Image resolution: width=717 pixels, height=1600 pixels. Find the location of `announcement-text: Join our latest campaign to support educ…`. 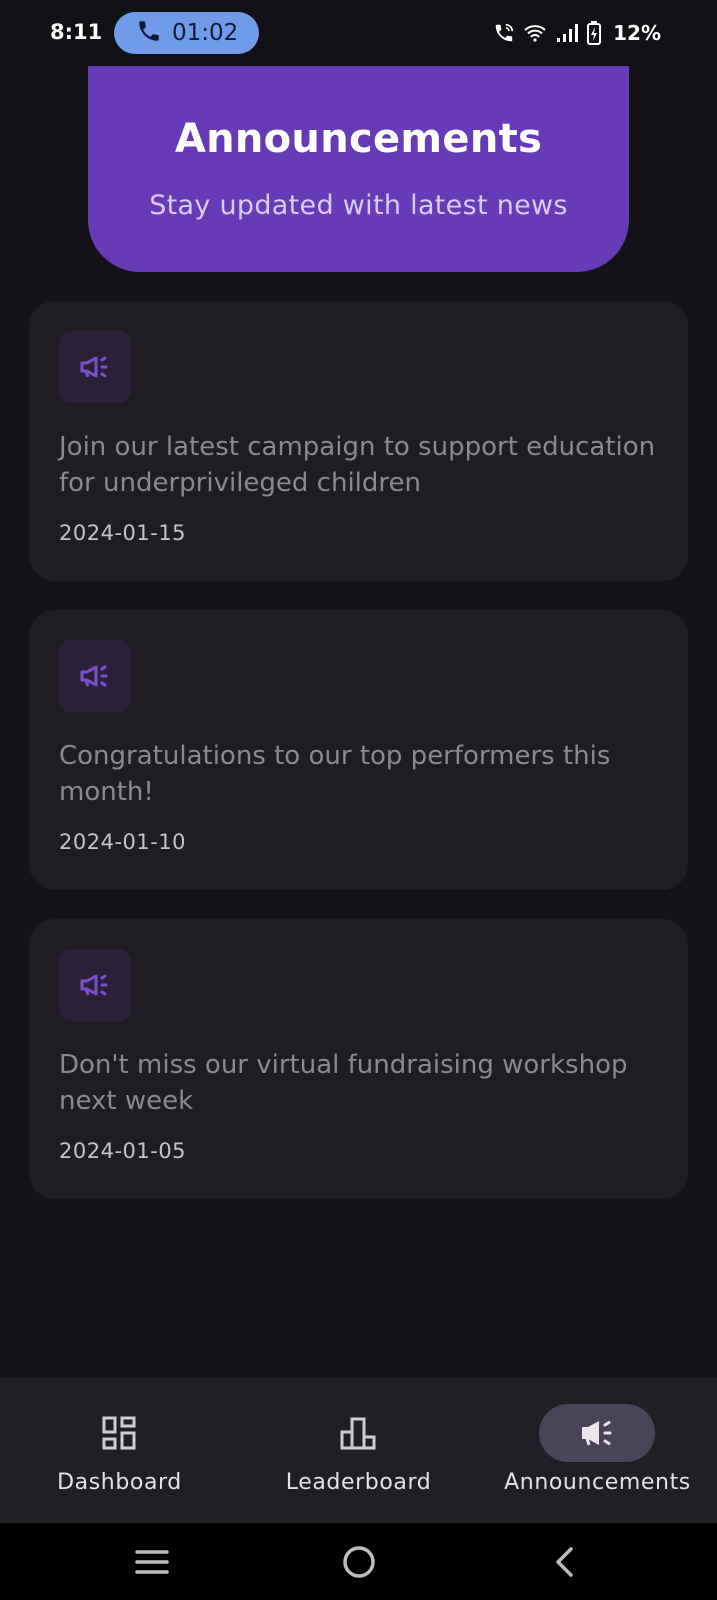

announcement-text: Join our latest campaign to support educ… is located at coordinates (357, 465).